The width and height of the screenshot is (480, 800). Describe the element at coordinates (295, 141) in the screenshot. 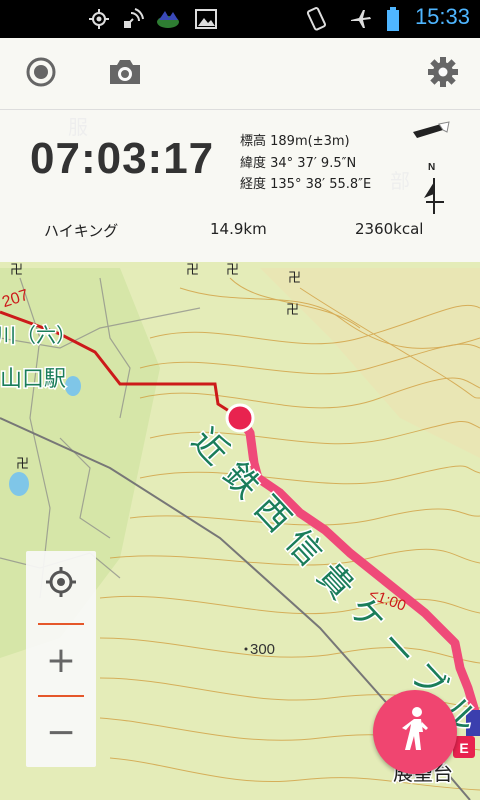

I see `elevation-readout: 標高 189m(±3m)` at that location.